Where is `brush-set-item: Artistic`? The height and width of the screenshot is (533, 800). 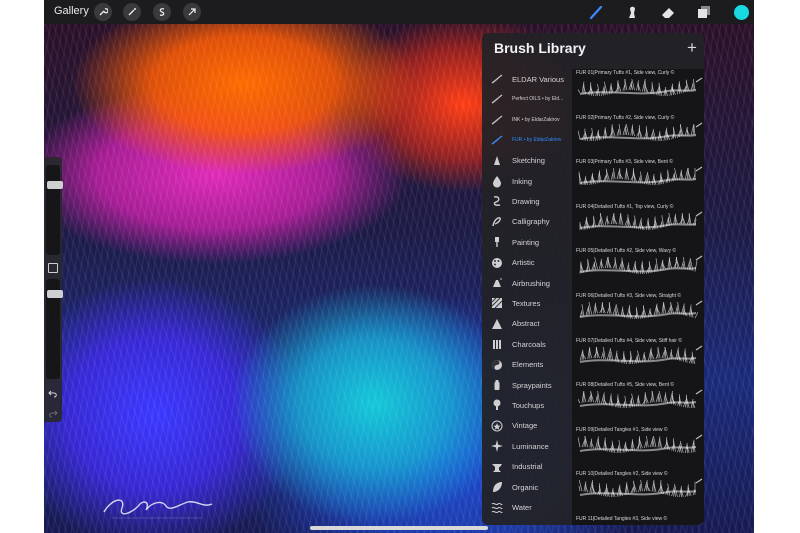 brush-set-item: Artistic is located at coordinates (527, 263).